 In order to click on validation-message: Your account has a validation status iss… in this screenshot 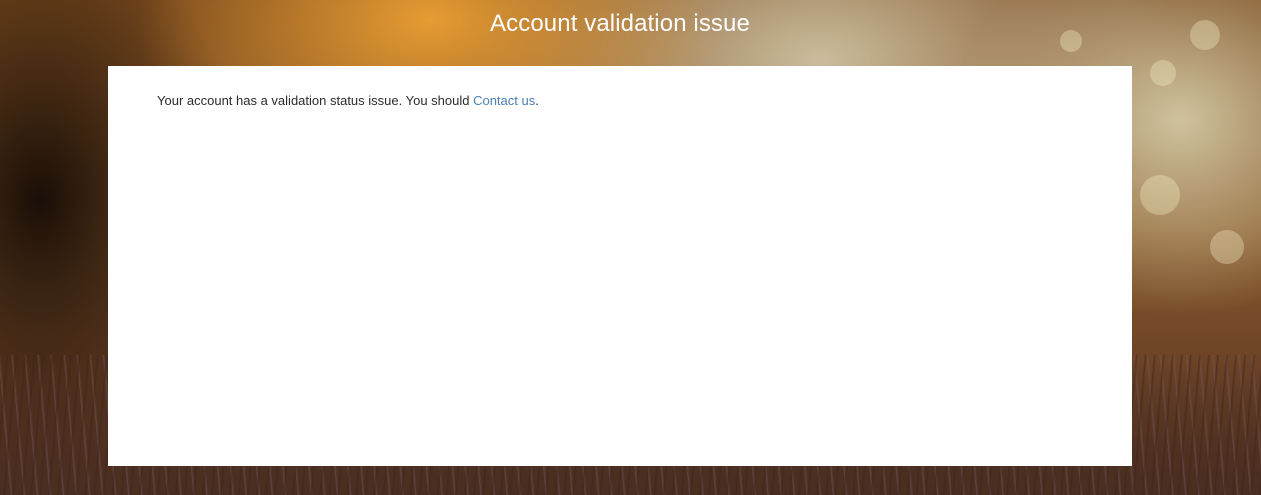, I will do `click(348, 100)`.